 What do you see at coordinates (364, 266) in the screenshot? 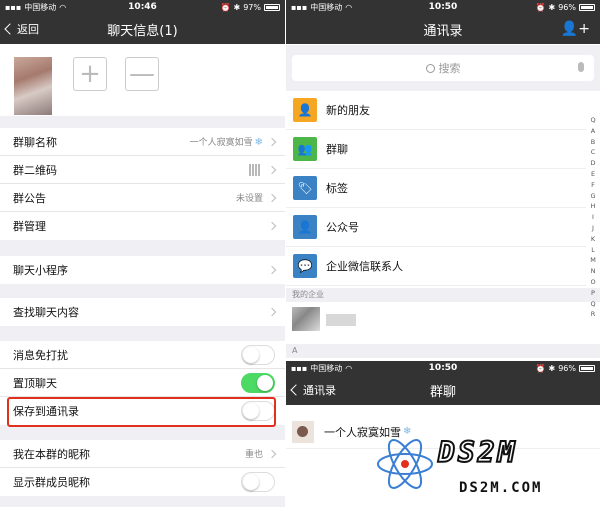
I see `contact-label: 企业微信联系人` at bounding box center [364, 266].